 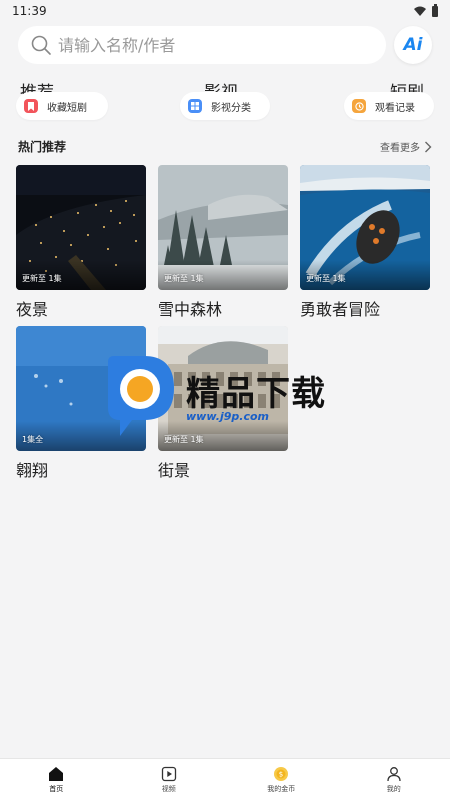 What do you see at coordinates (256, 394) in the screenshot?
I see `watermark-text: 精品下载` at bounding box center [256, 394].